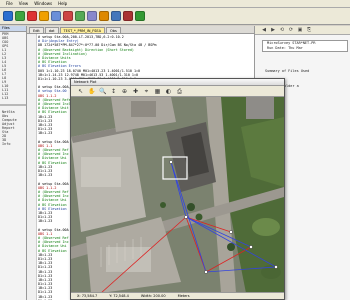 The height and width of the screenshot is (300, 350). I want to click on listing-tool-icon: ⎘, so click(309, 30).